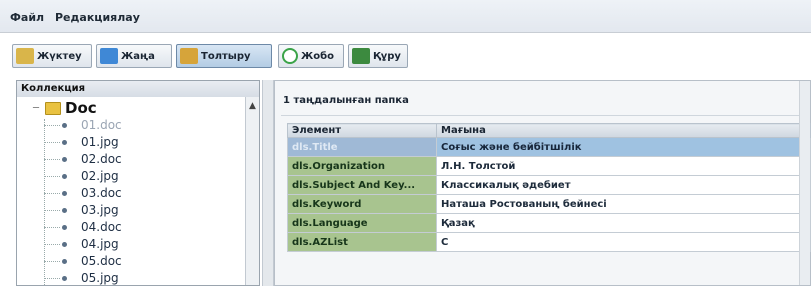  I want to click on tree-item: 01.doc, so click(83, 125).